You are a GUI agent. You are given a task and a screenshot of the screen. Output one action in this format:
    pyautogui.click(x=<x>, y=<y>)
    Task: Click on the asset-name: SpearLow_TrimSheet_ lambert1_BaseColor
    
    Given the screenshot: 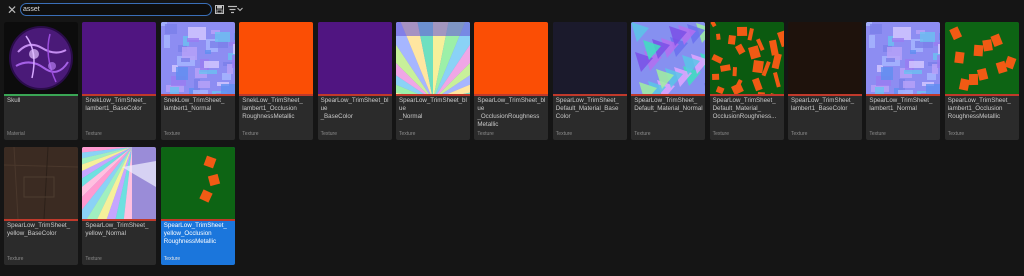 What is the action you would take?
    pyautogui.click(x=823, y=104)
    